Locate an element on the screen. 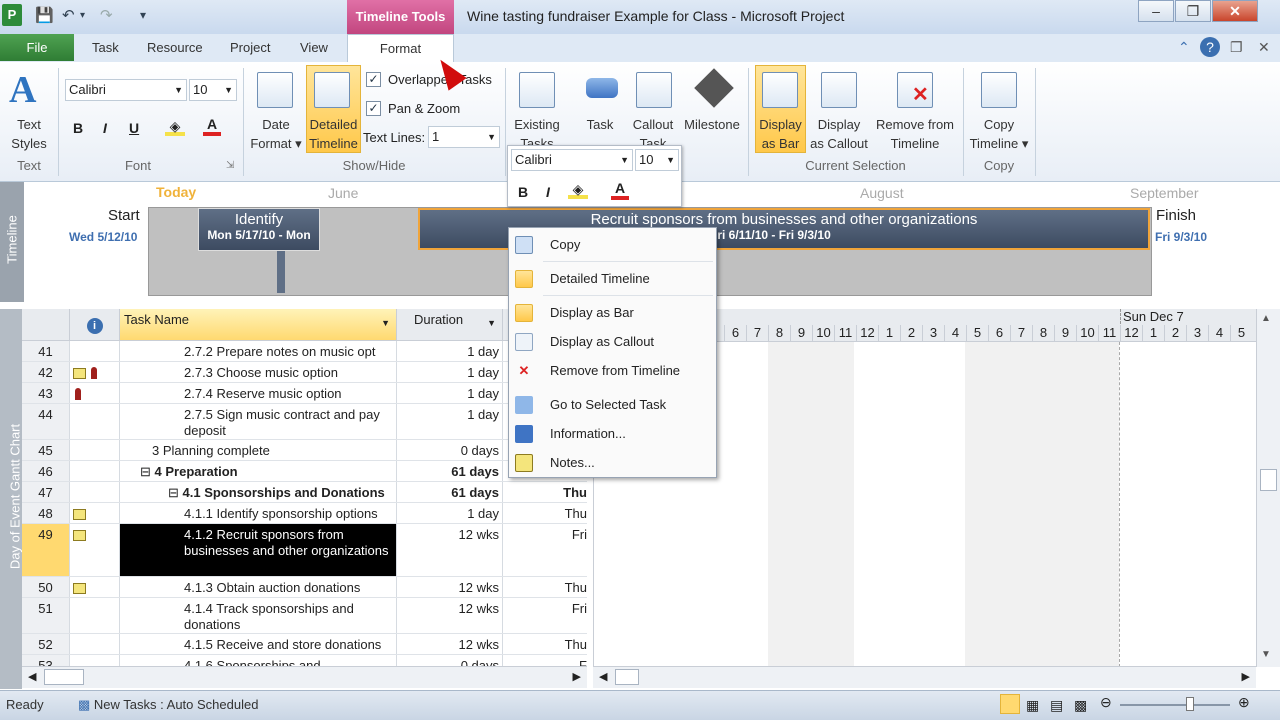 Image resolution: width=1280 pixels, height=720 pixels. close-window-icon: ✕ is located at coordinates (1264, 47).